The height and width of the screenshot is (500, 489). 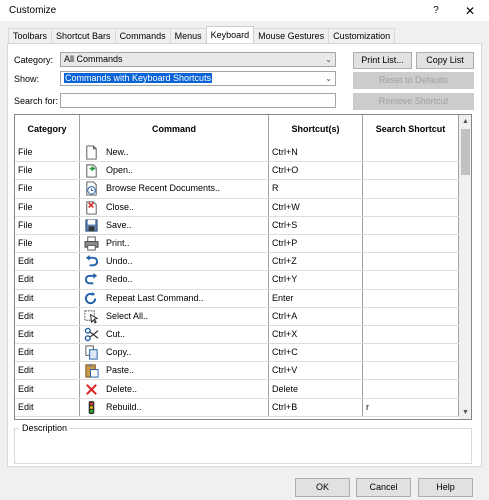 I want to click on cell-shortcut: Ctrl+C, so click(x=316, y=353).